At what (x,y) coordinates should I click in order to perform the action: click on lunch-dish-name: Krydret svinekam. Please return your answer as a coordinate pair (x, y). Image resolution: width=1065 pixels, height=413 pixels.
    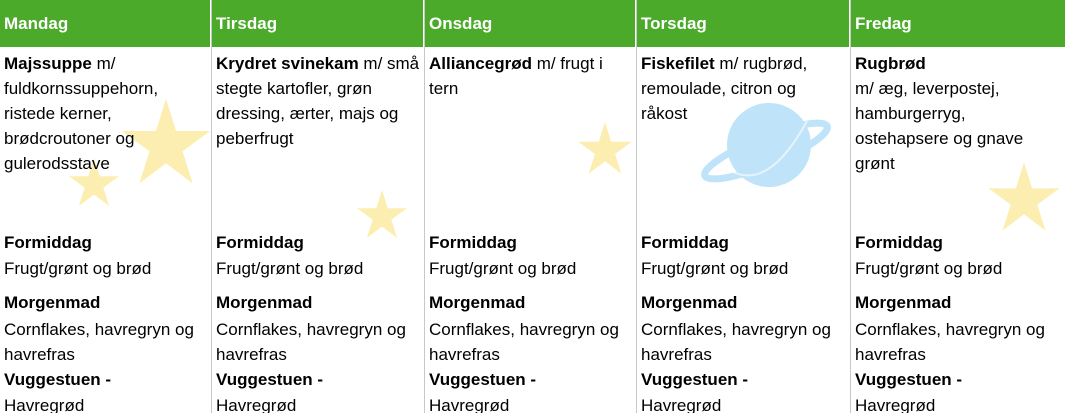
    Looking at the image, I should click on (287, 63).